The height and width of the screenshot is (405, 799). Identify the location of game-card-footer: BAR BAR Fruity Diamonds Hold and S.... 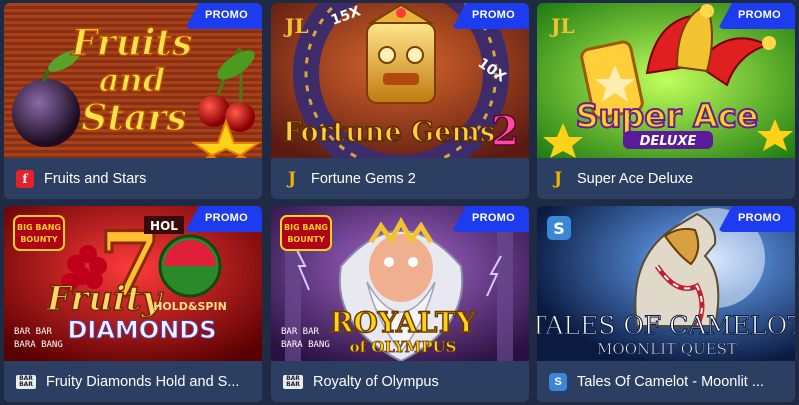
(133, 381).